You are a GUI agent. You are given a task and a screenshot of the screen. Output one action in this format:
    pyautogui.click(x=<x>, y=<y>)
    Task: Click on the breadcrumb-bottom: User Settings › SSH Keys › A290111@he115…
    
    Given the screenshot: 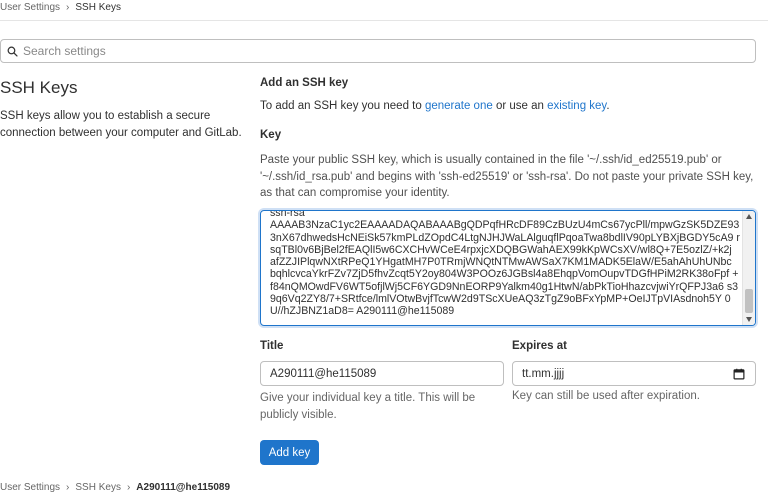 What is the action you would take?
    pyautogui.click(x=115, y=487)
    